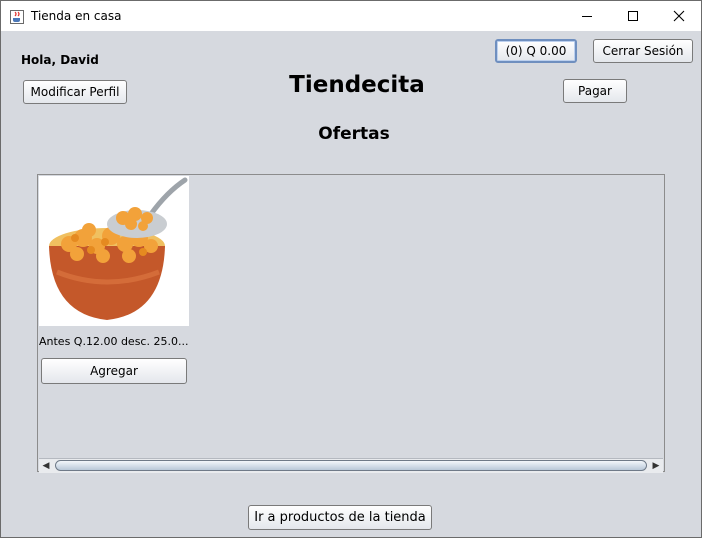  What do you see at coordinates (354, 134) in the screenshot?
I see `offers-heading: Ofertas` at bounding box center [354, 134].